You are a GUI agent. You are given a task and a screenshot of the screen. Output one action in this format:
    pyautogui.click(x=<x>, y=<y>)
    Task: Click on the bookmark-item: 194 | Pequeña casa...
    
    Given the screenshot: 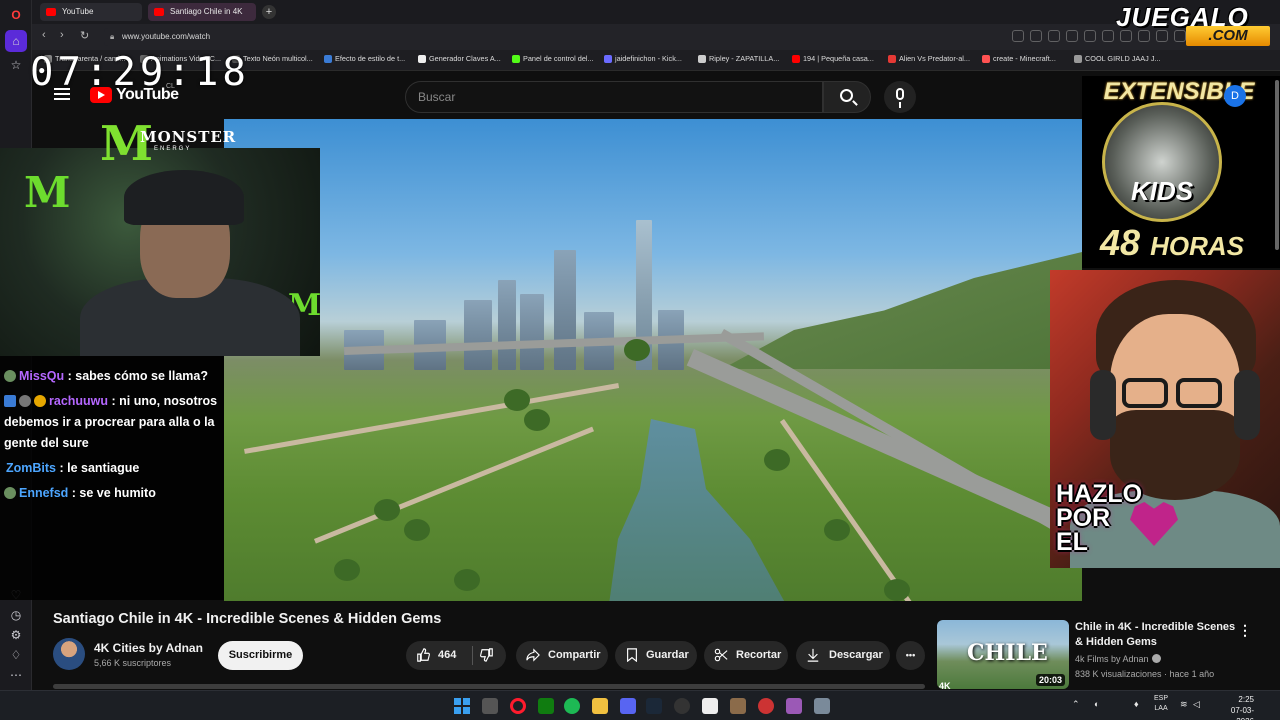 What is the action you would take?
    pyautogui.click(x=833, y=58)
    